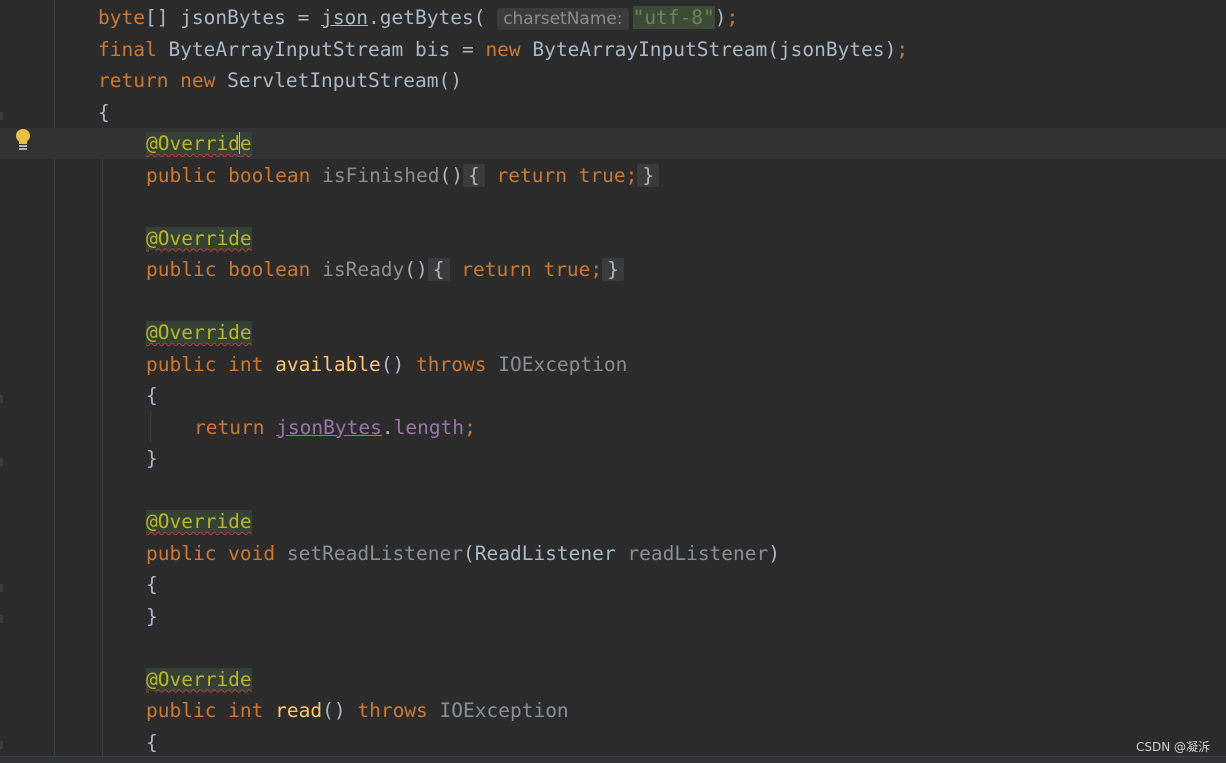 The image size is (1226, 763). Describe the element at coordinates (433, 17) in the screenshot. I see `code-token: .getBytes(` at that location.